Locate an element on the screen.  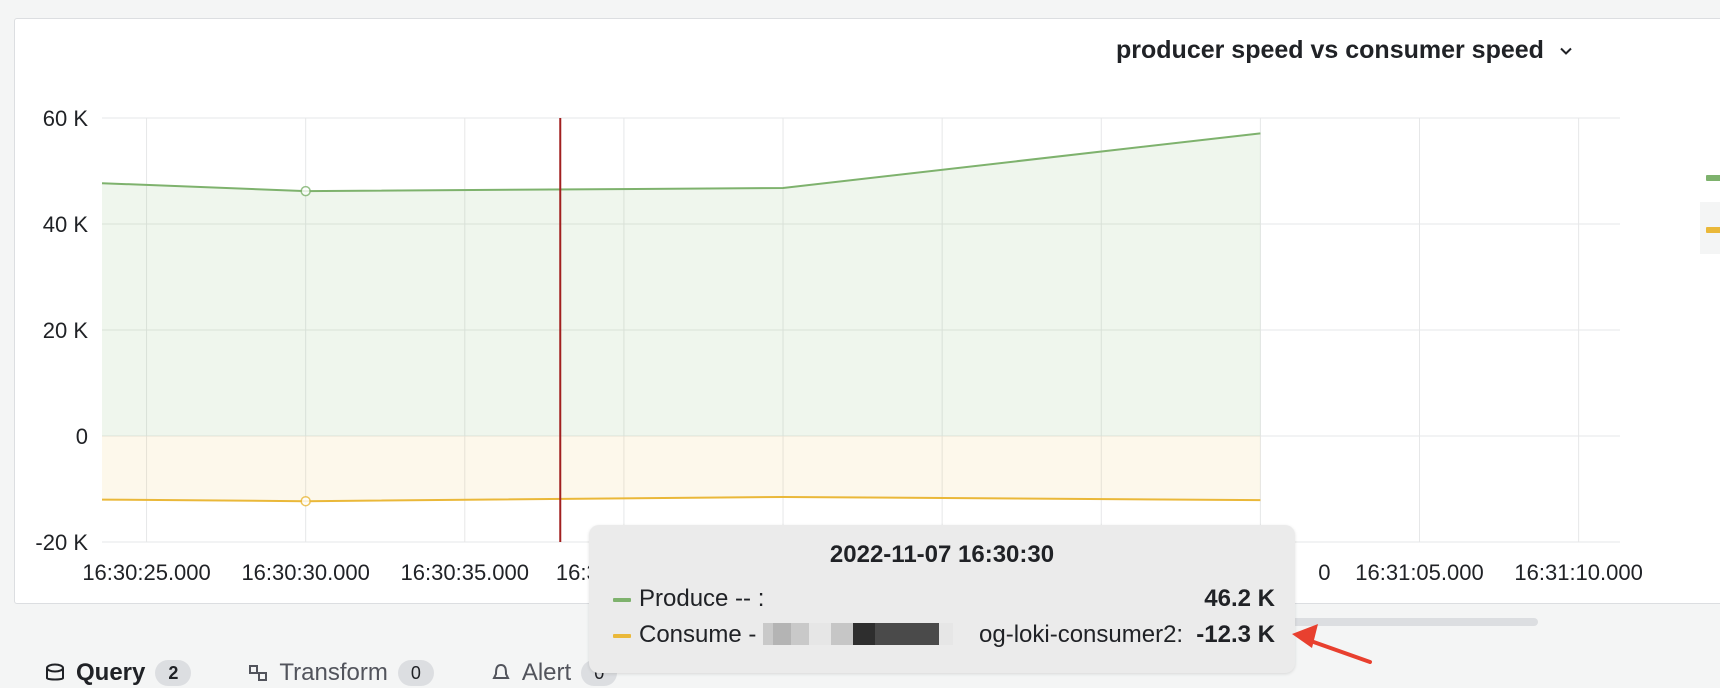
legend-swatch-consume is located at coordinates (1713, 230).